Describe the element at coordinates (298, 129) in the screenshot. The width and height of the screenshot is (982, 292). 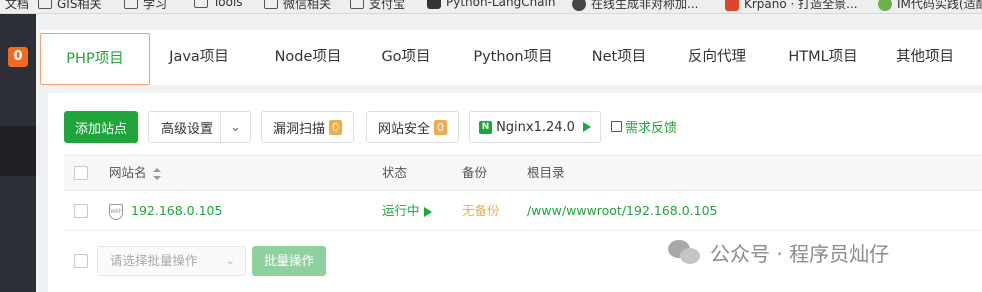
I see `vuln-scan-label: 漏洞扫描` at that location.